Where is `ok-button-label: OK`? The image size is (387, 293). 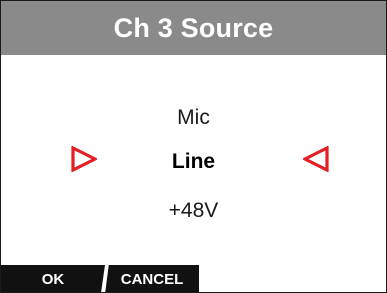 ok-button-label: OK is located at coordinates (53, 279).